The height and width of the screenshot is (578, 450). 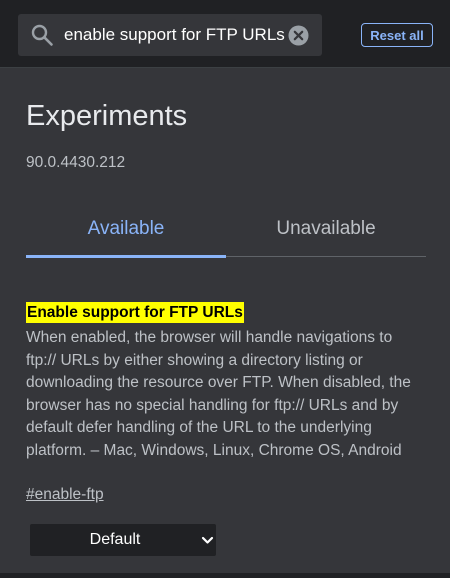 What do you see at coordinates (207, 540) in the screenshot?
I see `chevron-down-icon` at bounding box center [207, 540].